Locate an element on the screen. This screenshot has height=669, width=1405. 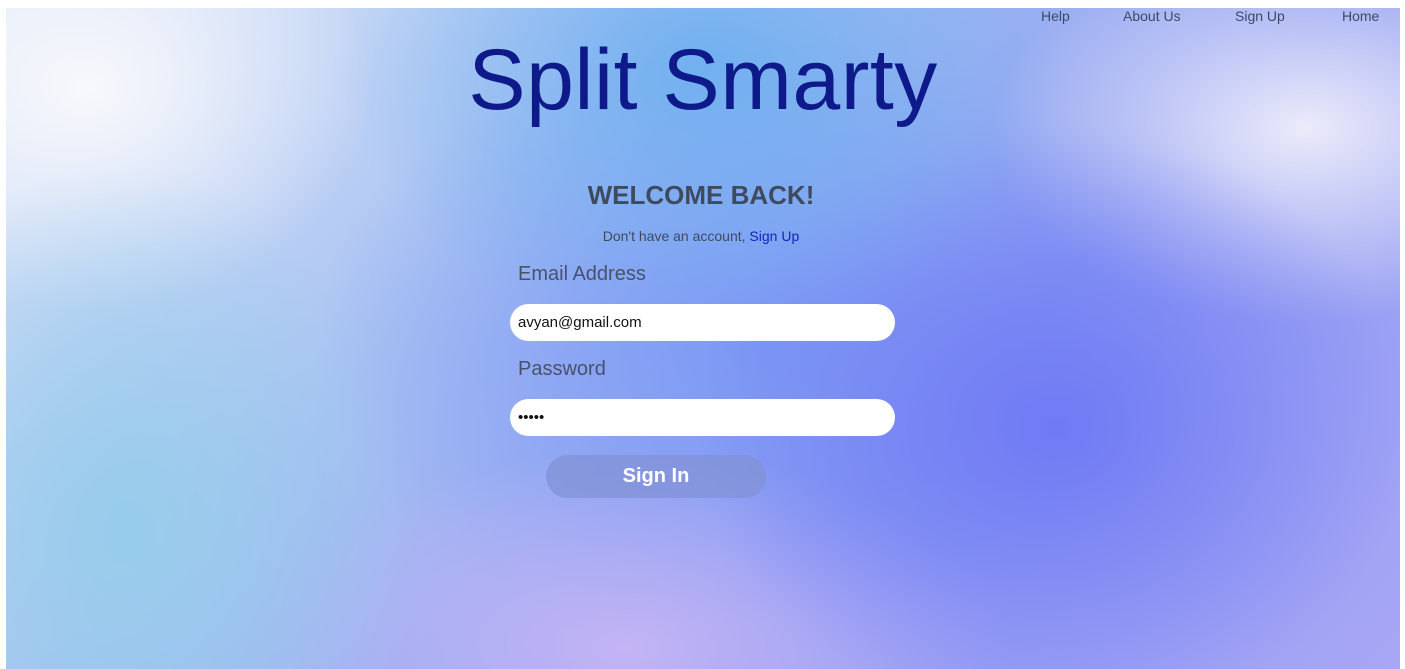
nav-about-us-link: About Us is located at coordinates (1152, 16).